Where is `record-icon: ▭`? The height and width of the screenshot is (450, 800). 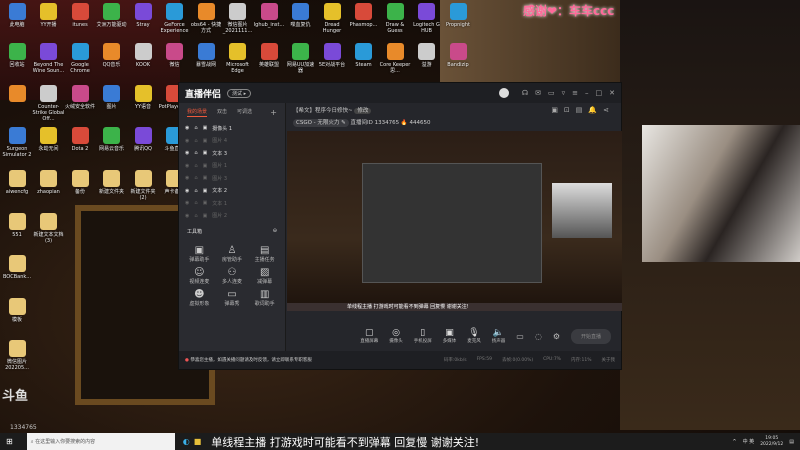 record-icon: ▭ is located at coordinates (520, 336).